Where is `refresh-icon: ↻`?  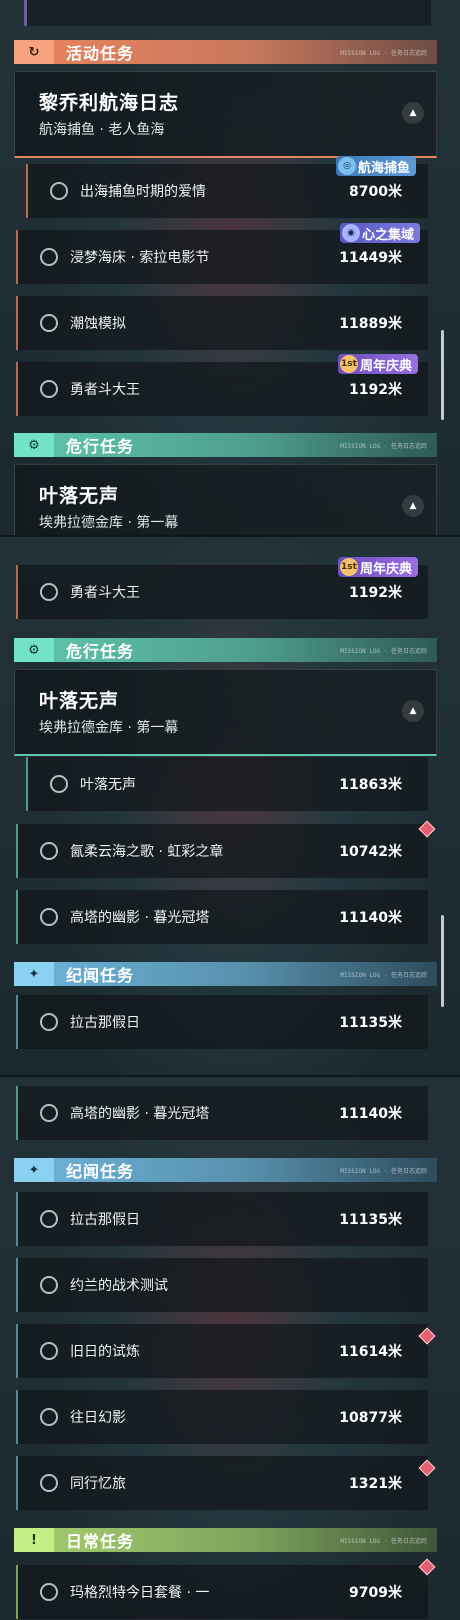
refresh-icon: ↻ is located at coordinates (34, 52).